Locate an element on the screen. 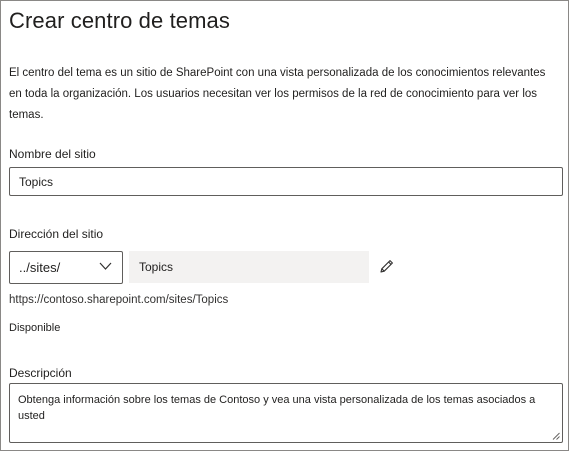 The width and height of the screenshot is (569, 451). site-address-label: Dirección del sitio is located at coordinates (56, 234).